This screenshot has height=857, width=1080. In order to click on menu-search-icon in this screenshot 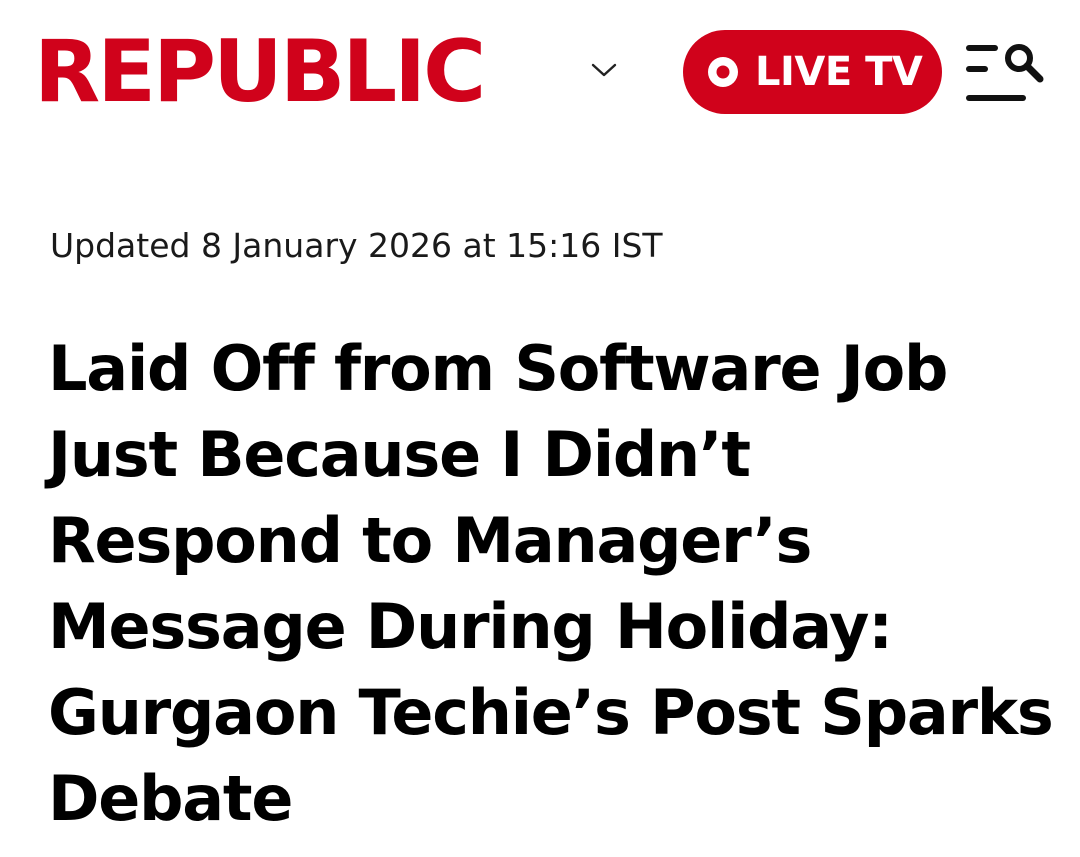, I will do `click(1005, 73)`.